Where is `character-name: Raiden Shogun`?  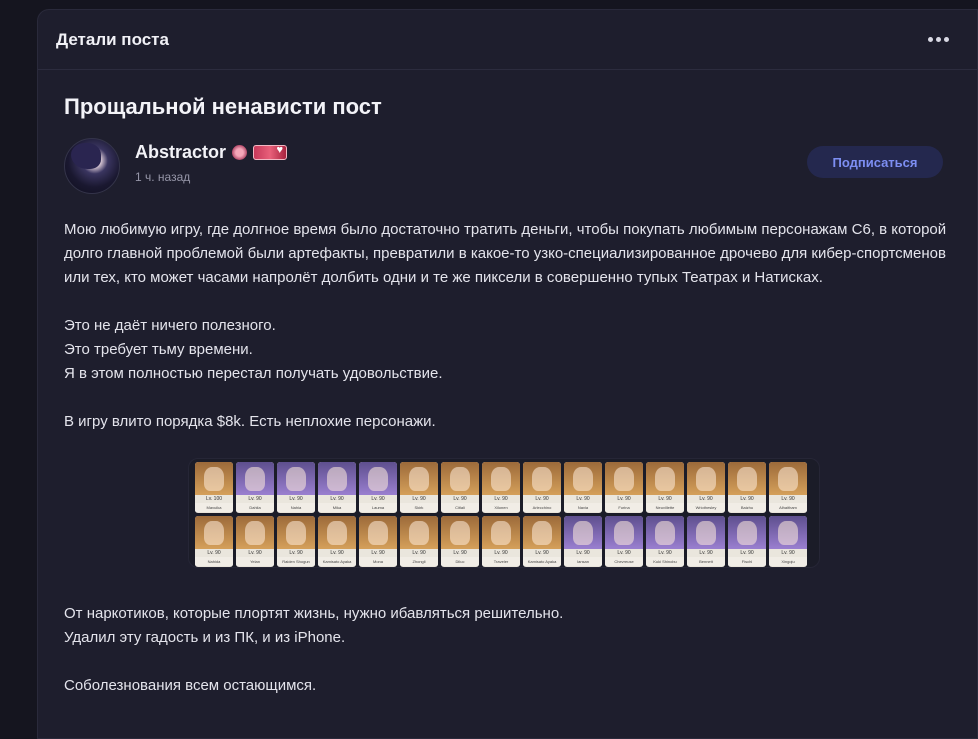
character-name: Raiden Shogun is located at coordinates (296, 561).